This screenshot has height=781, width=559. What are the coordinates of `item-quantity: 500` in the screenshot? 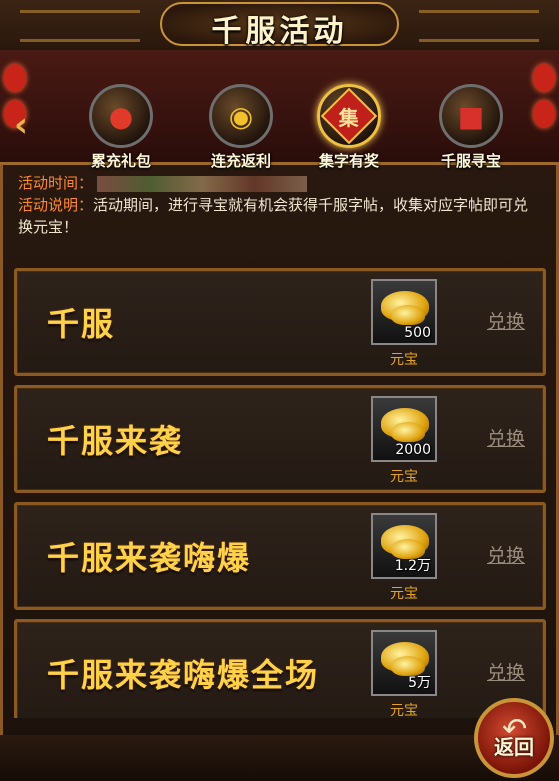 It's located at (417, 333).